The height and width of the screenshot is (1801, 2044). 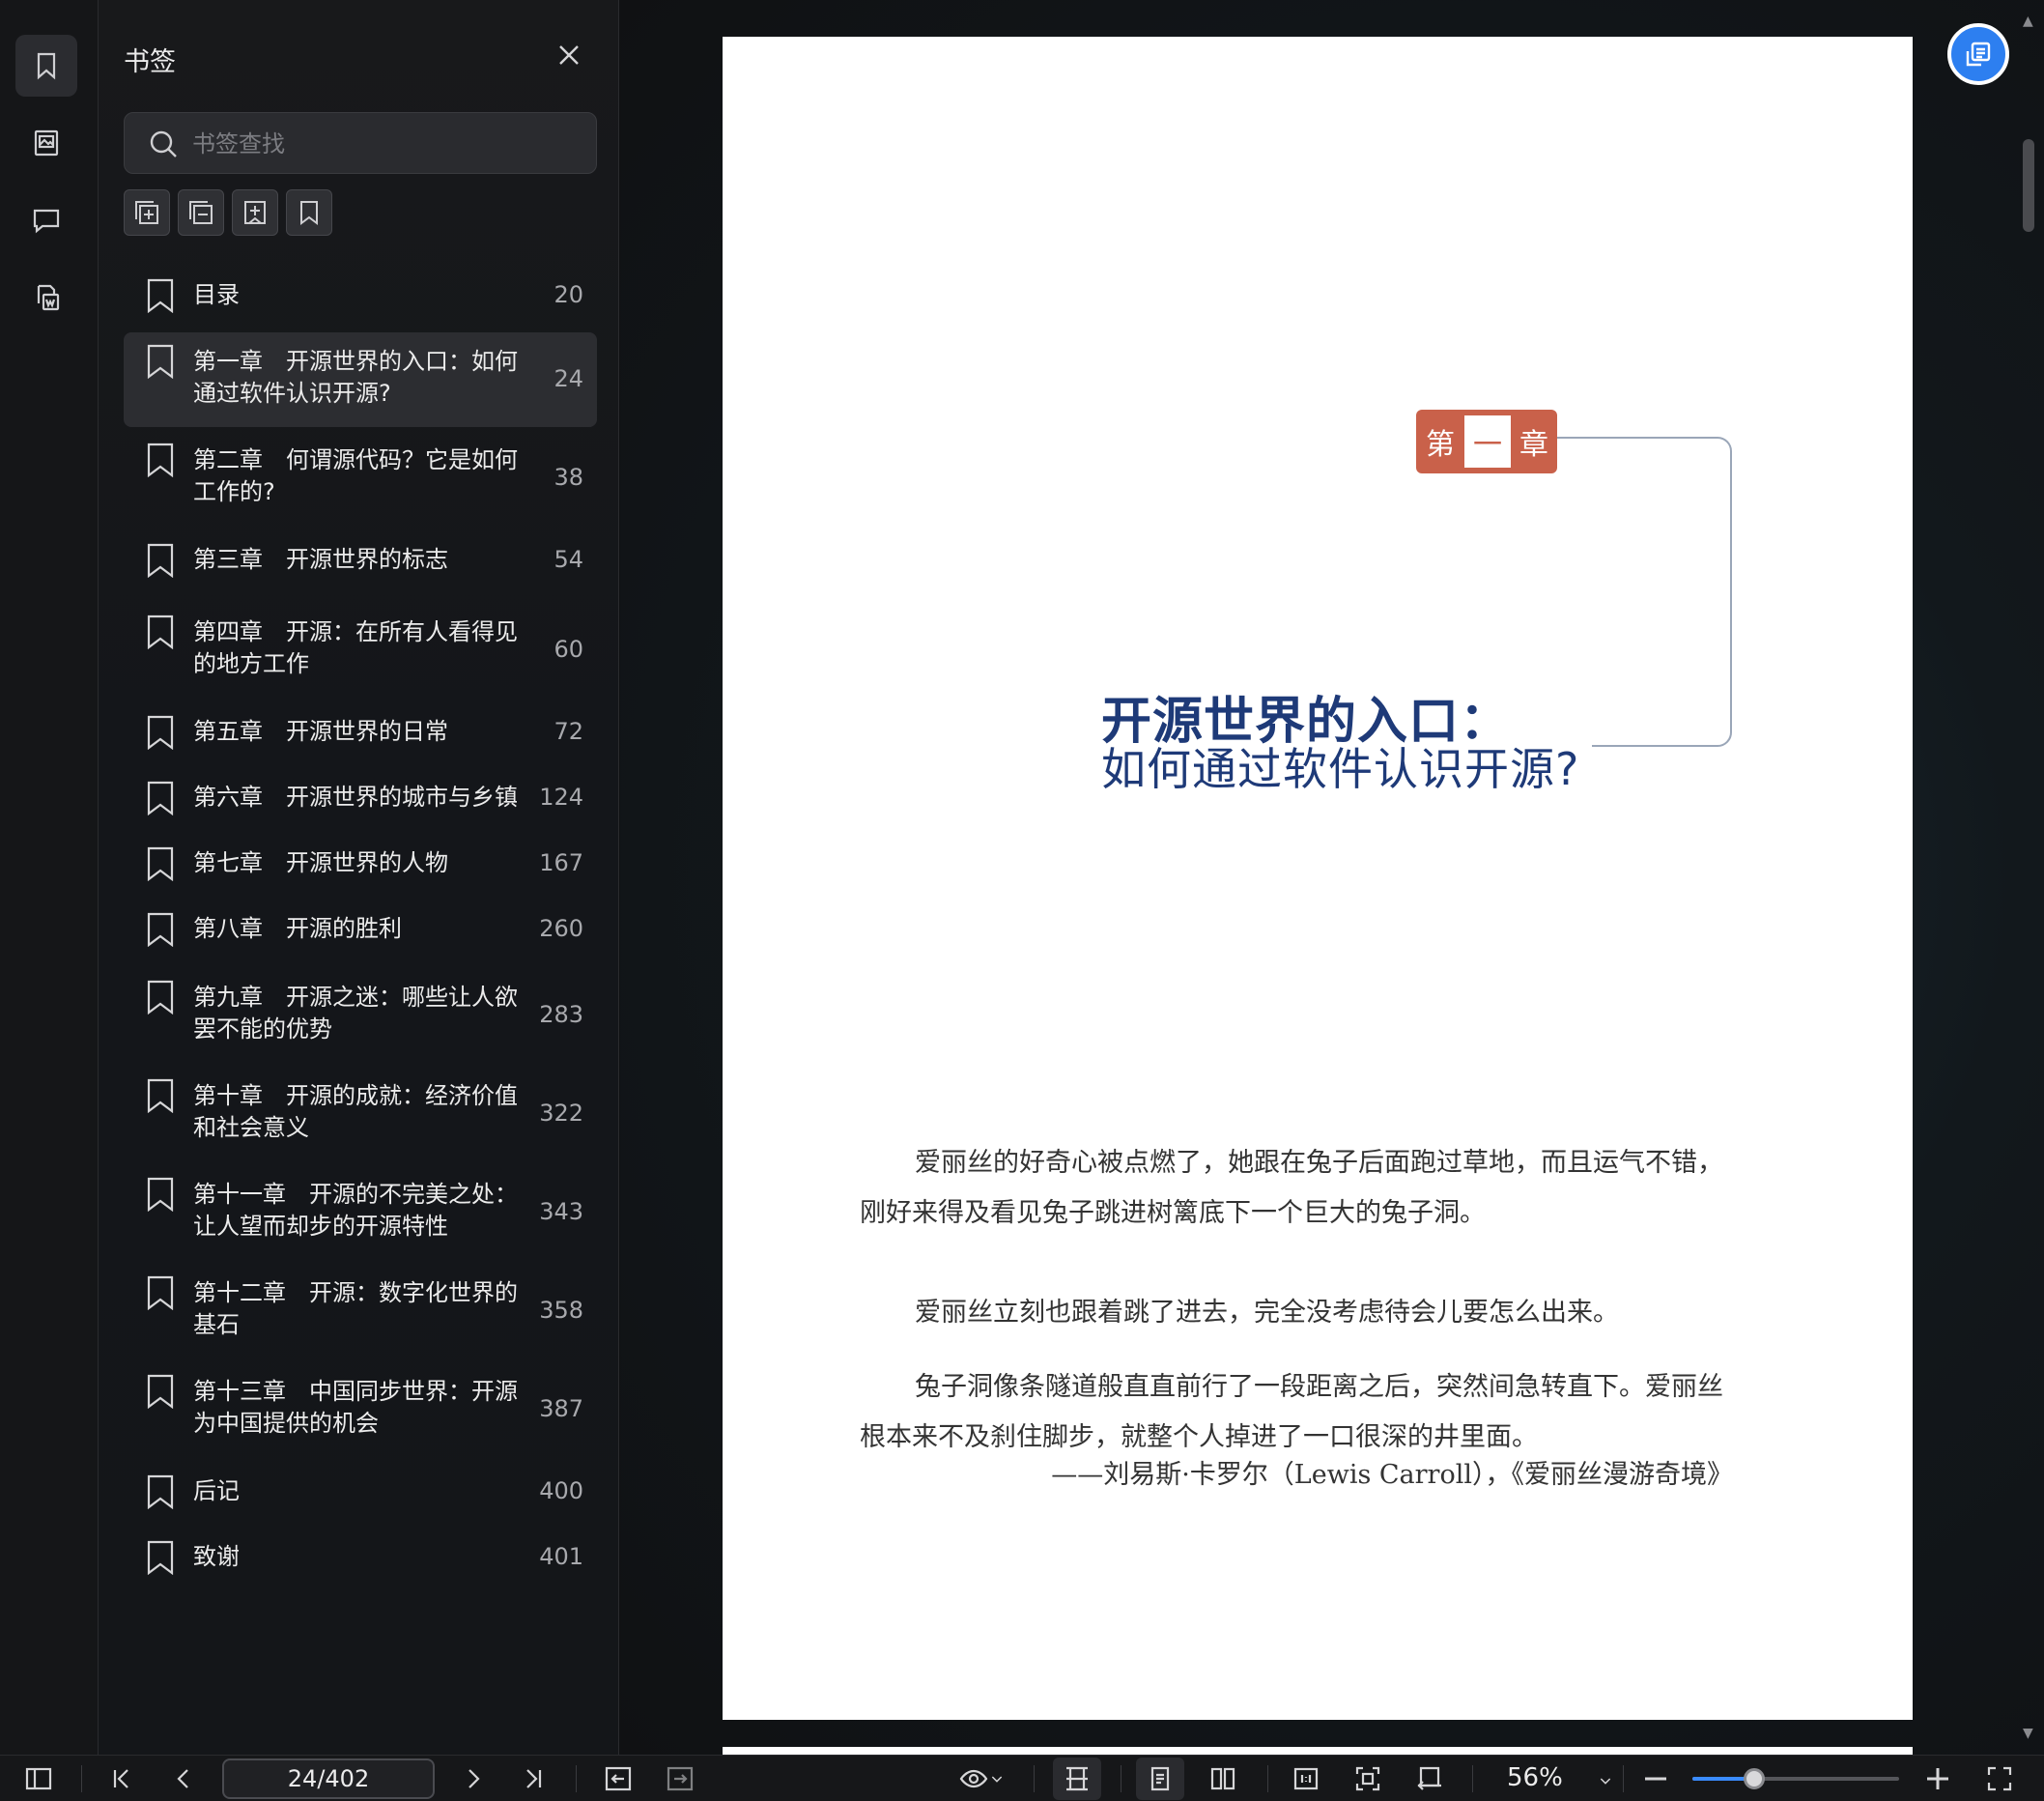 I want to click on scroll-down-arrow: ▼, so click(x=2028, y=1733).